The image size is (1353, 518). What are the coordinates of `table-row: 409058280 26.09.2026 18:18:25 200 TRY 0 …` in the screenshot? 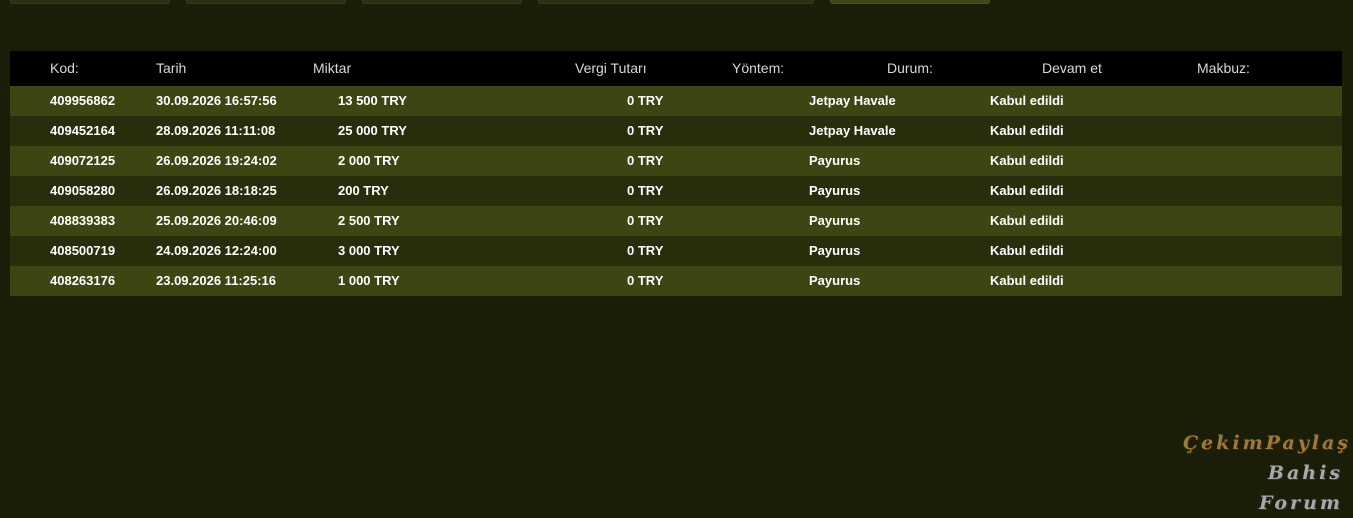 It's located at (676, 191).